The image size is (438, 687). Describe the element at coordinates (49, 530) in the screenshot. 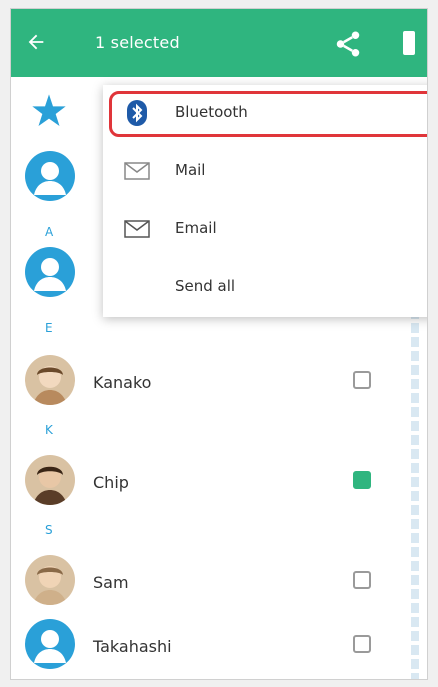

I see `index-letter: S` at that location.